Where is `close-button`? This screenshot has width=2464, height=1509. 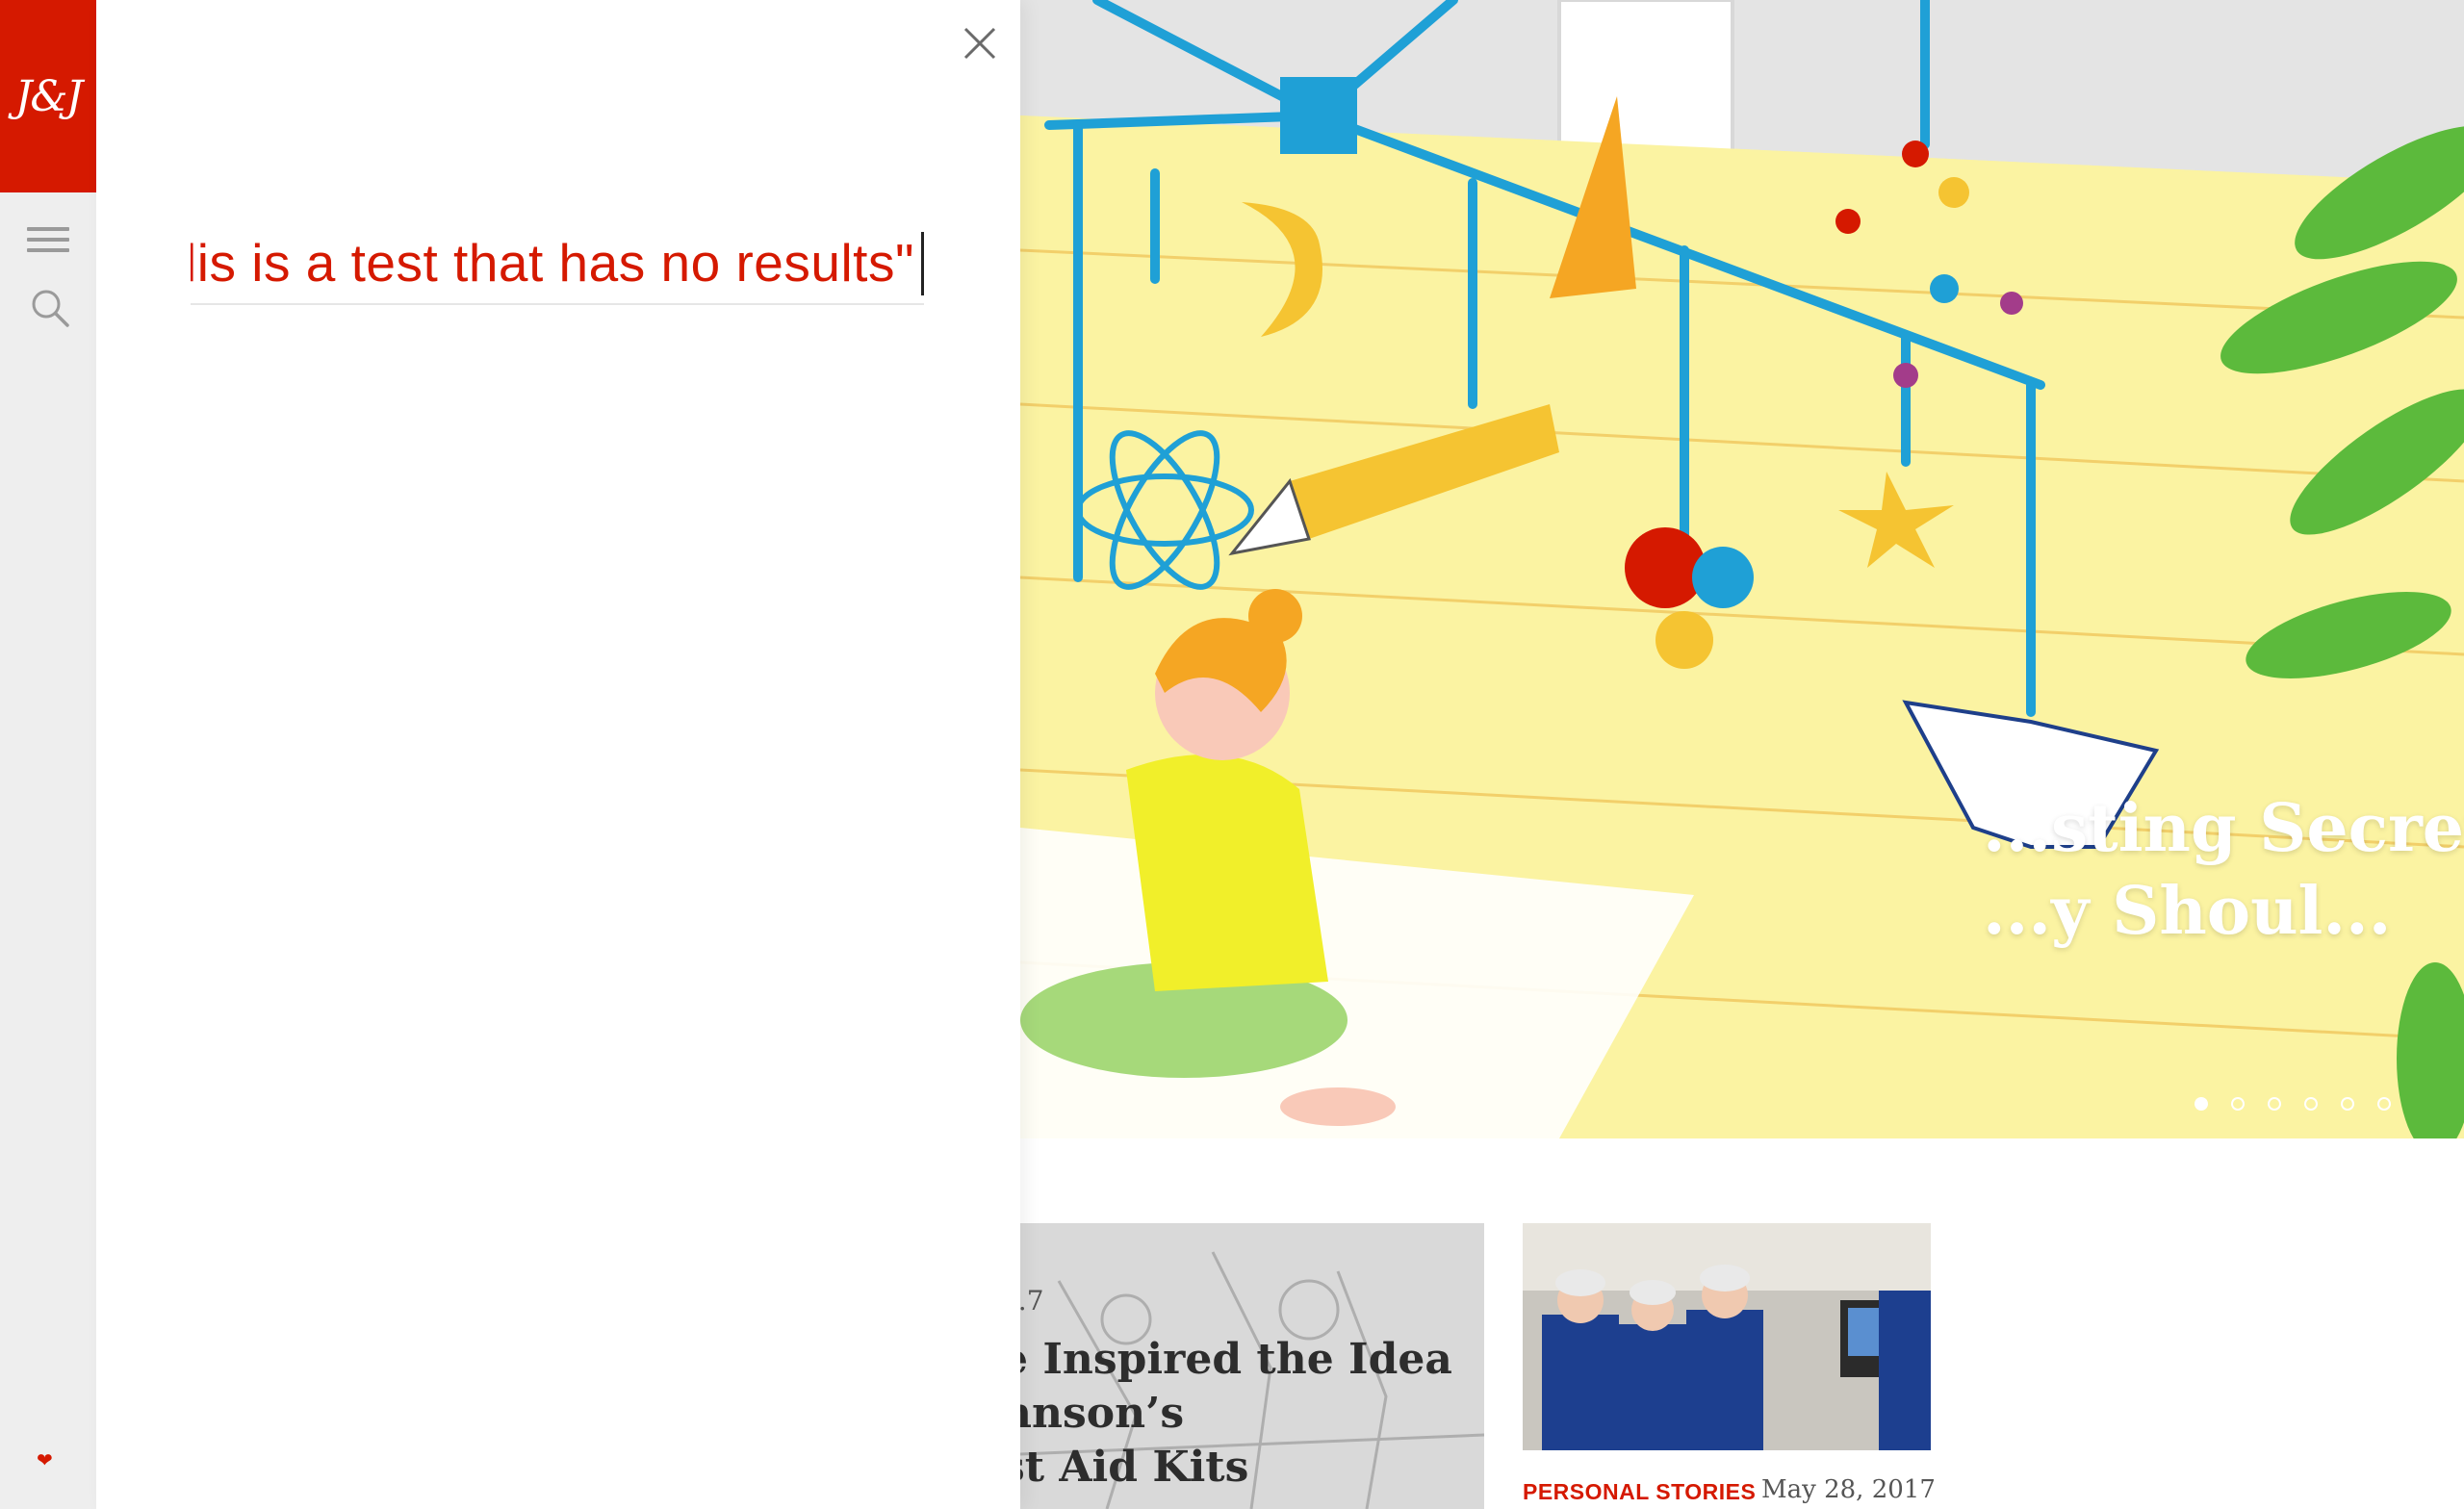
close-button is located at coordinates (980, 43).